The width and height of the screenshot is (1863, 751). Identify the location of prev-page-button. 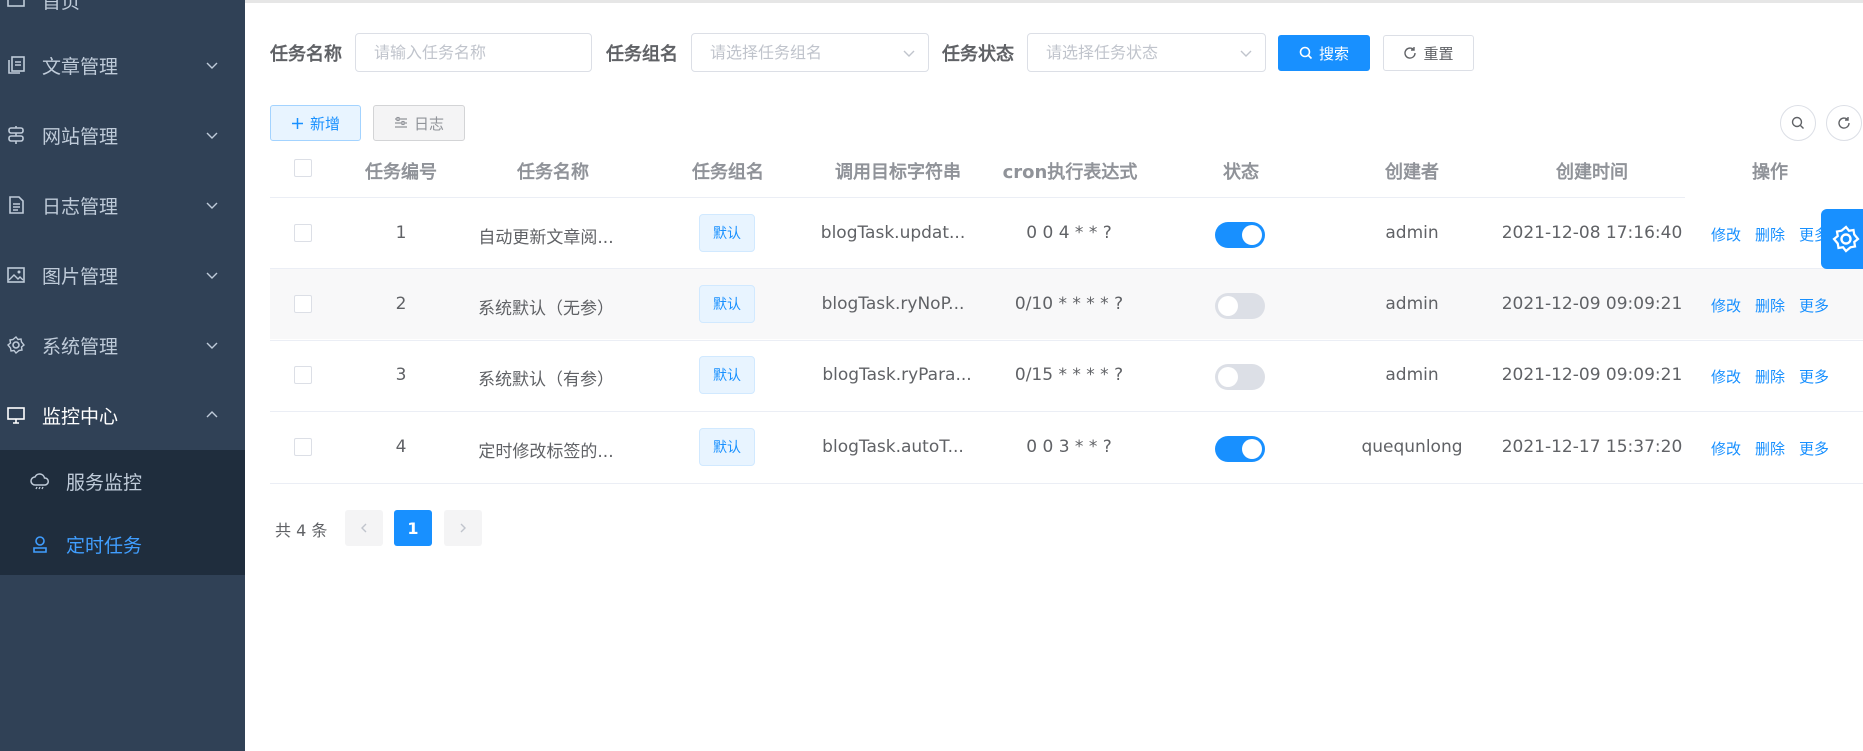
(364, 528).